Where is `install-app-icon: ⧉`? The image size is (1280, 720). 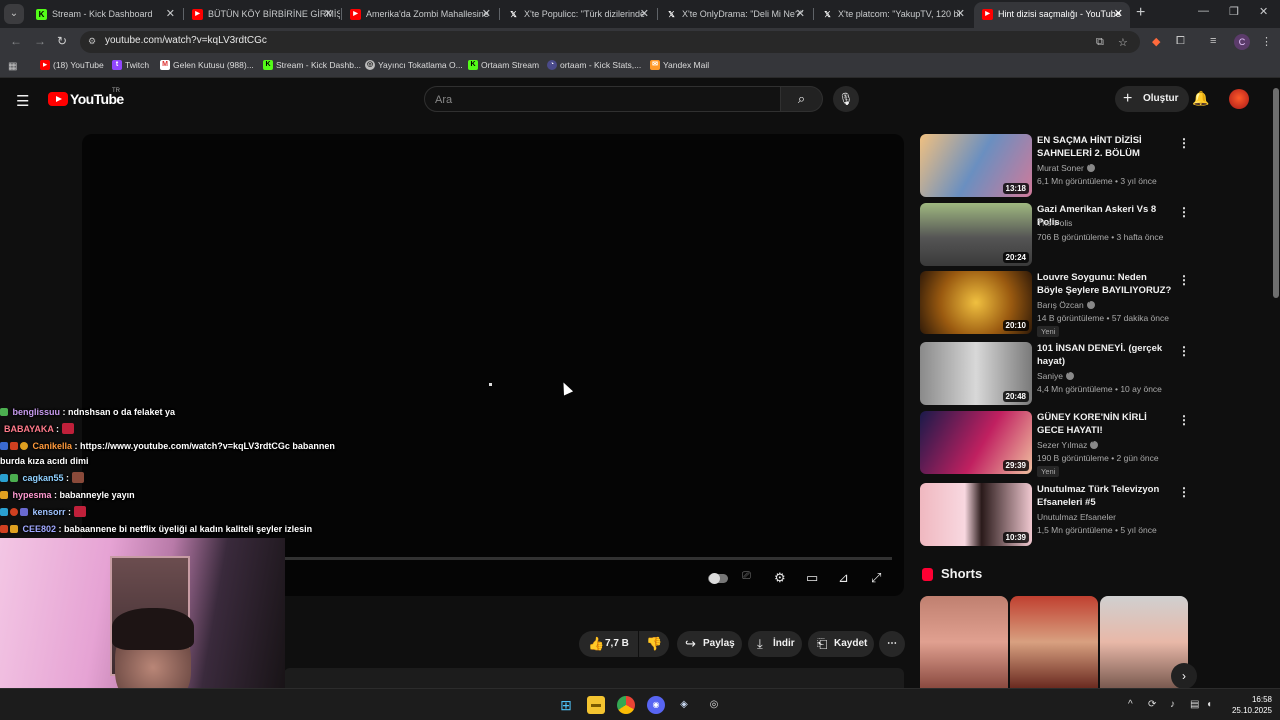
install-app-icon: ⧉ is located at coordinates (1100, 42).